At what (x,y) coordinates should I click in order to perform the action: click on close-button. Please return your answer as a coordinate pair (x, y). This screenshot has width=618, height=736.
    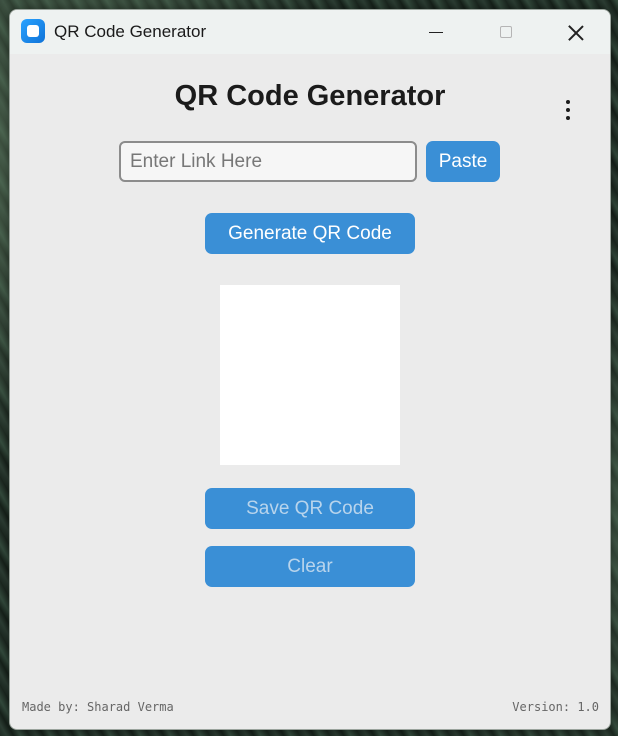
    Looking at the image, I should click on (576, 32).